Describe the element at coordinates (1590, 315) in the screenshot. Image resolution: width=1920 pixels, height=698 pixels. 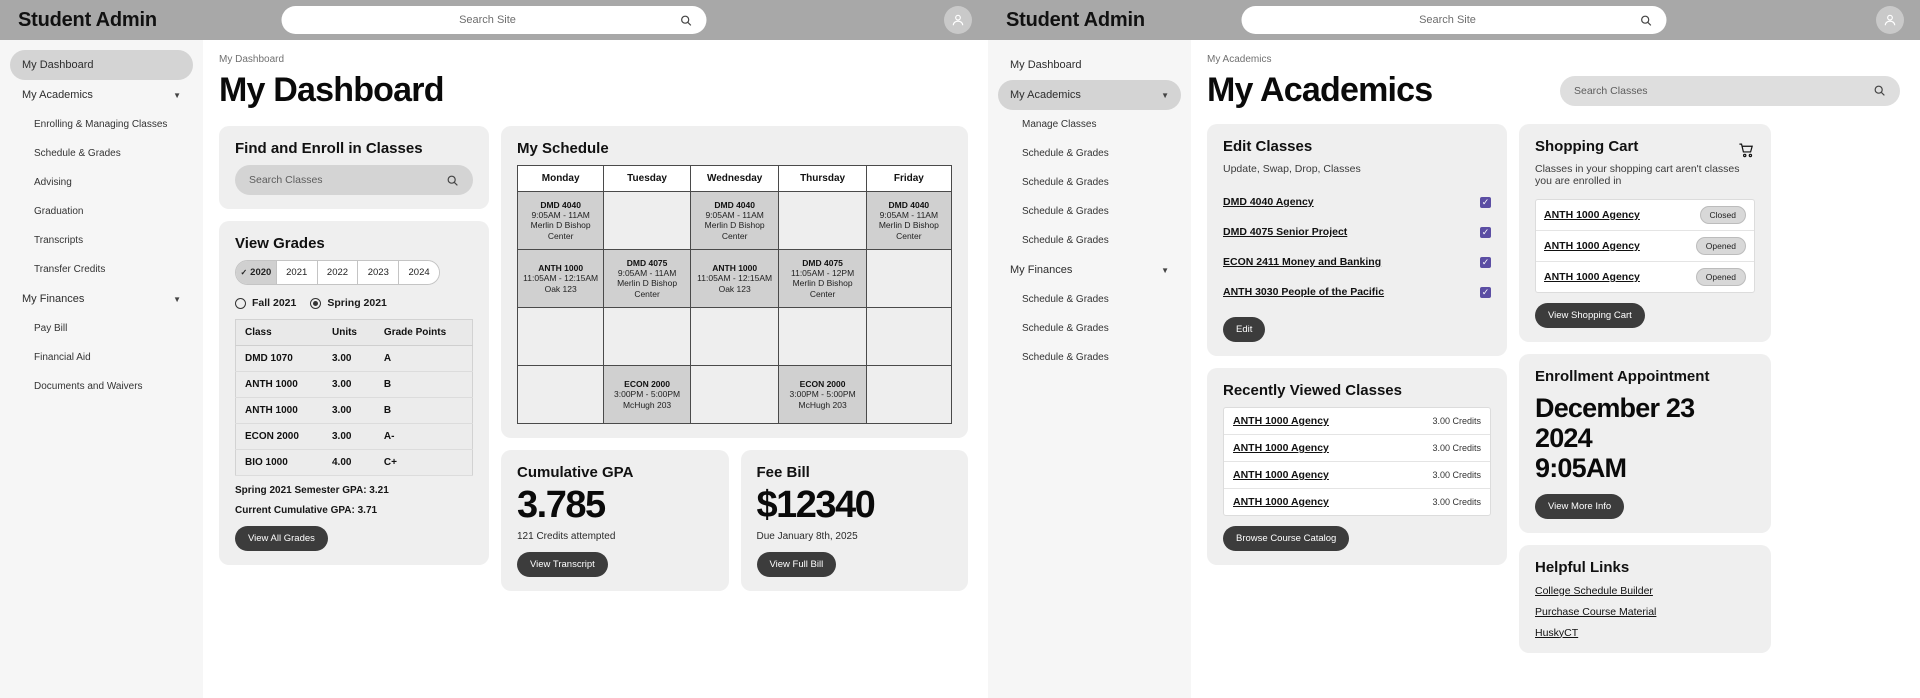
I see `view-shopping-cart-button: View Shopping Cart` at that location.